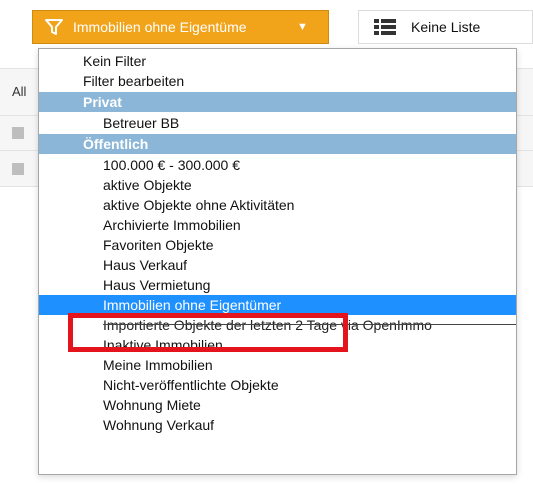  Describe the element at coordinates (385, 27) in the screenshot. I see `list-icon` at that location.